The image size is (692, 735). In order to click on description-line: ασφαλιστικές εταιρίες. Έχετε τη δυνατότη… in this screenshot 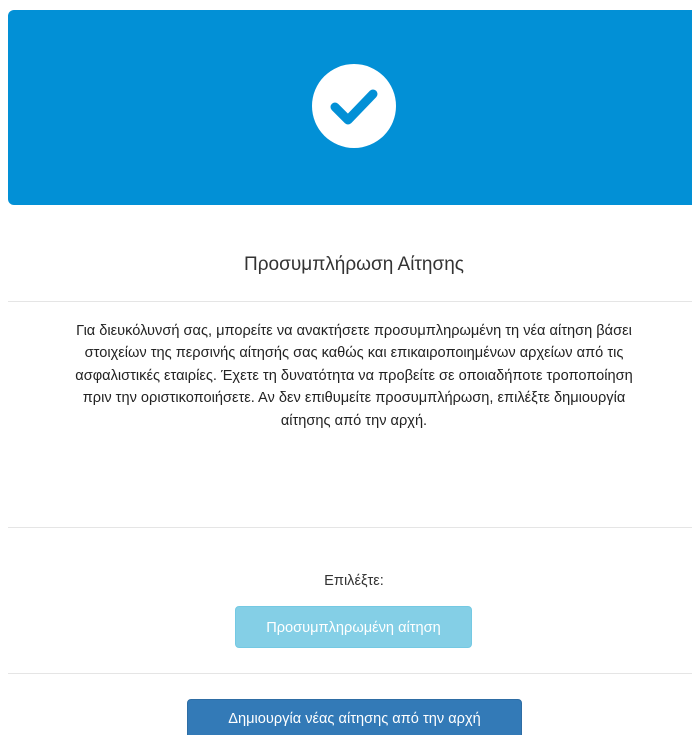, I will do `click(354, 375)`.